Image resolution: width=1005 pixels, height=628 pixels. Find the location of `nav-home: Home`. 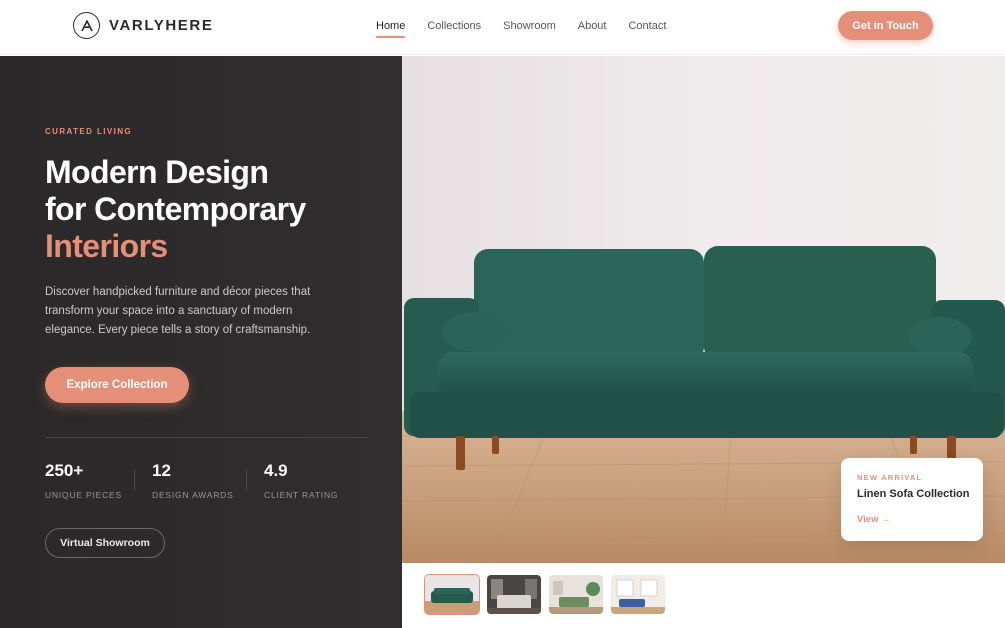

nav-home: Home is located at coordinates (391, 29).